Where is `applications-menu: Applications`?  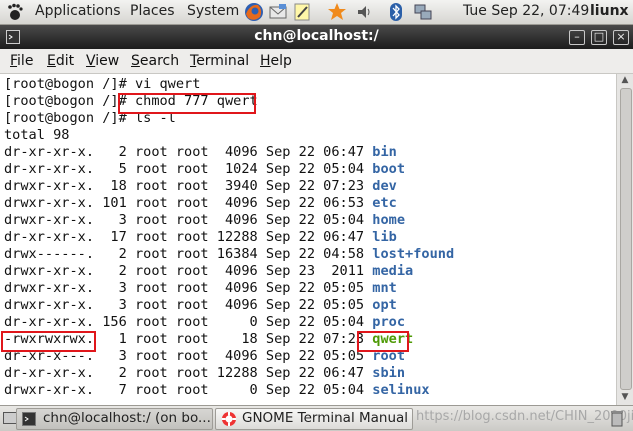 applications-menu: Applications is located at coordinates (78, 11).